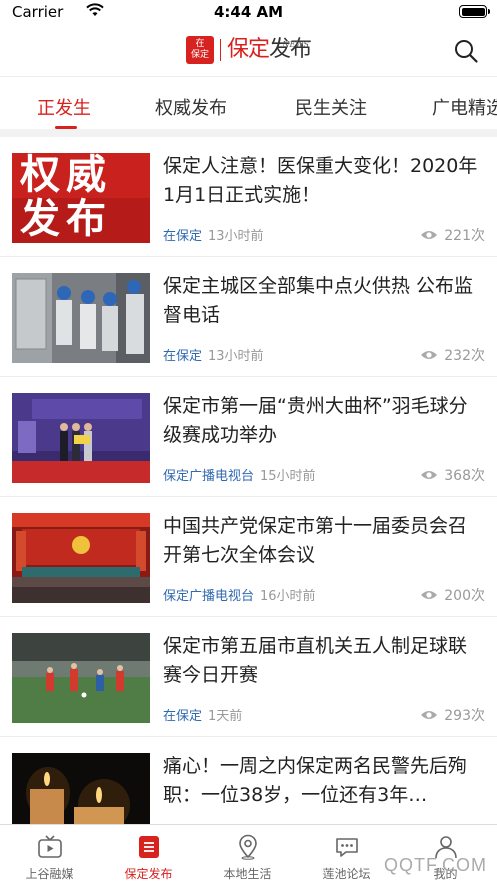 The height and width of the screenshot is (883, 497). What do you see at coordinates (64, 107) in the screenshot?
I see `tab-zhengfasheng: 正发生` at bounding box center [64, 107].